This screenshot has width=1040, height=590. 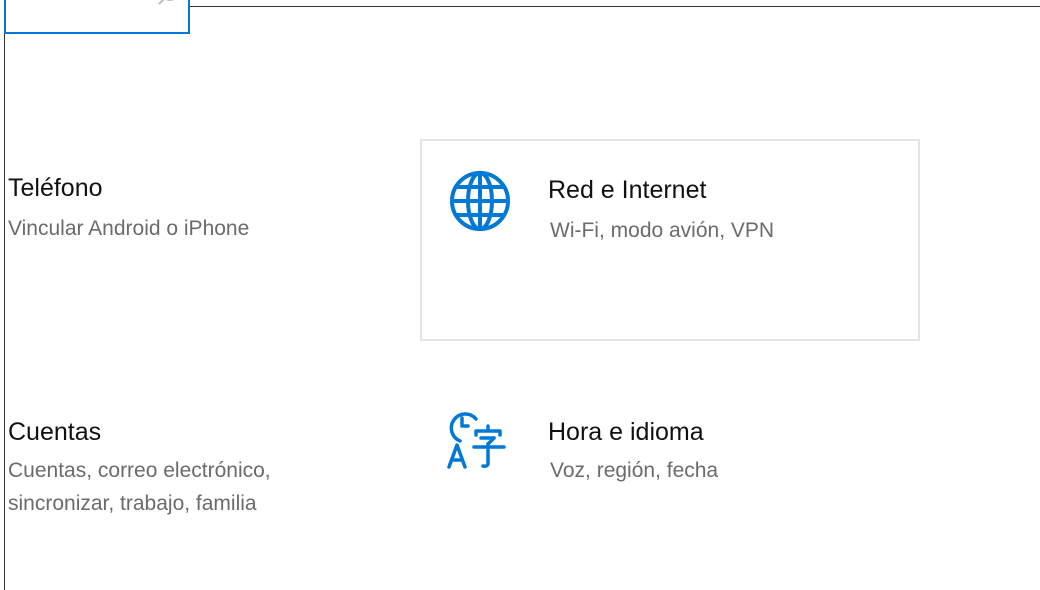 I want to click on tile-title: Teléfono, so click(x=55, y=188).